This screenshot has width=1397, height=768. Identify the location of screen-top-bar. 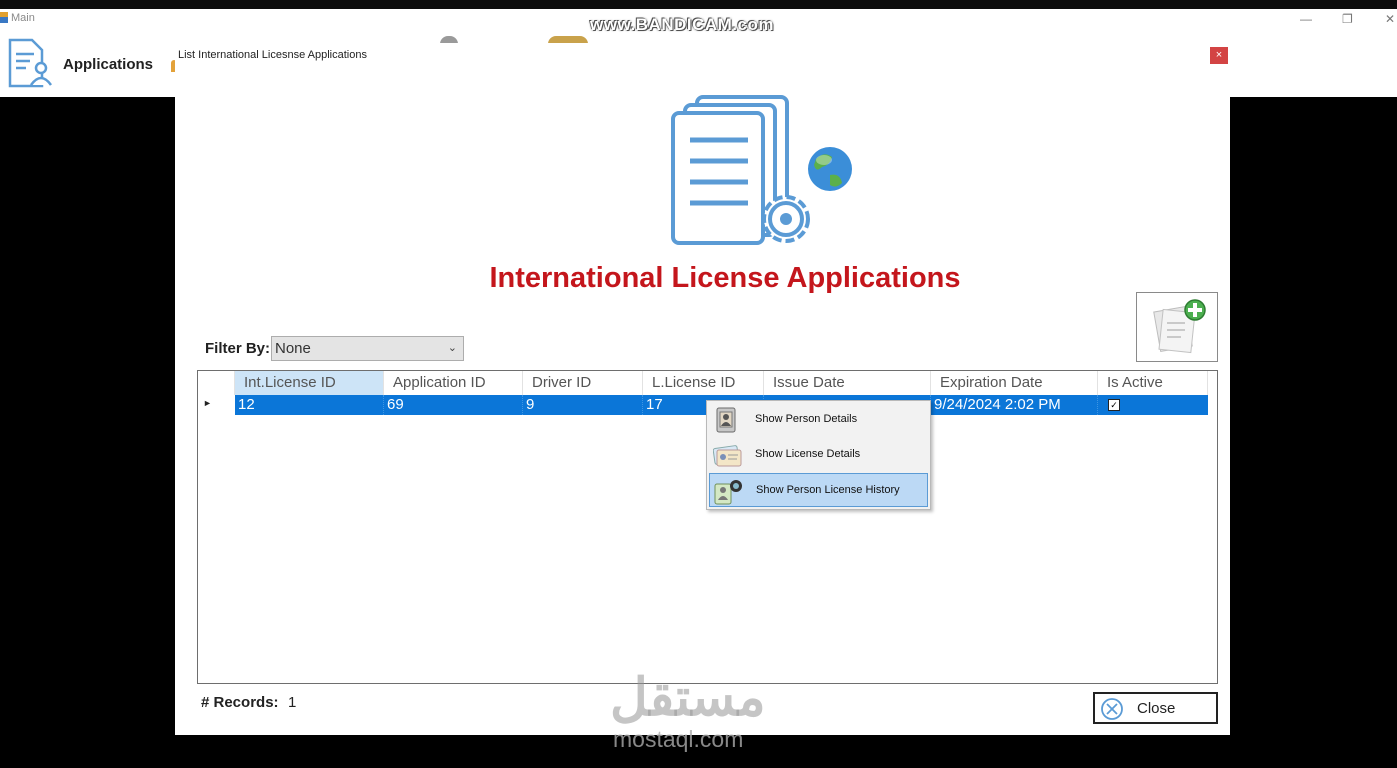
(698, 4).